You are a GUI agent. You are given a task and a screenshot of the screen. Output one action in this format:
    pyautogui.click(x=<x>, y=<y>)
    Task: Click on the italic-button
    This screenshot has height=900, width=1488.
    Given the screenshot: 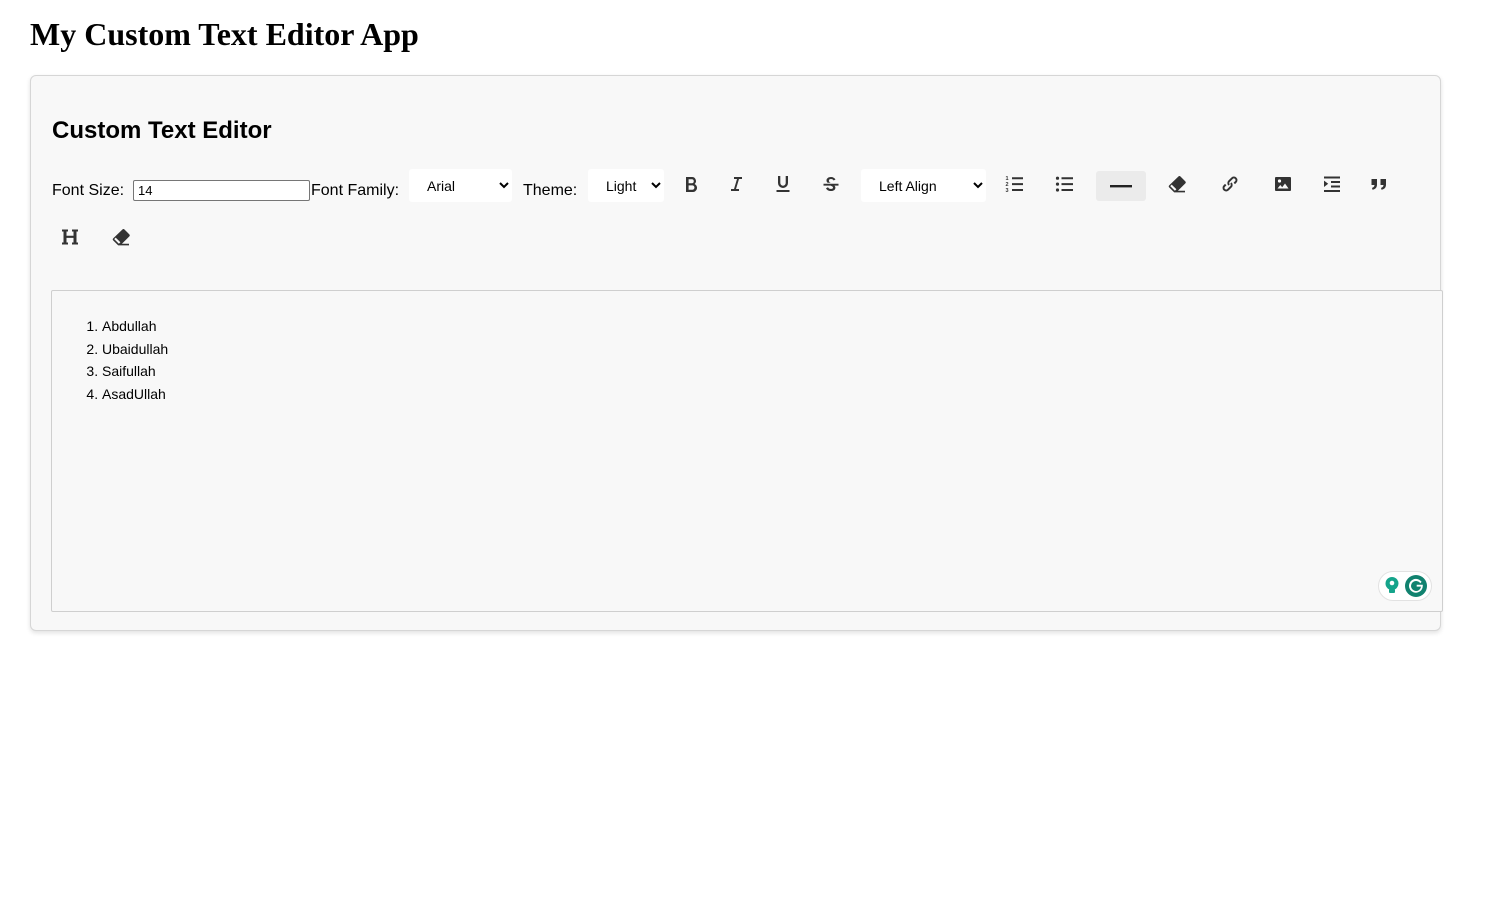 What is the action you would take?
    pyautogui.click(x=736, y=184)
    